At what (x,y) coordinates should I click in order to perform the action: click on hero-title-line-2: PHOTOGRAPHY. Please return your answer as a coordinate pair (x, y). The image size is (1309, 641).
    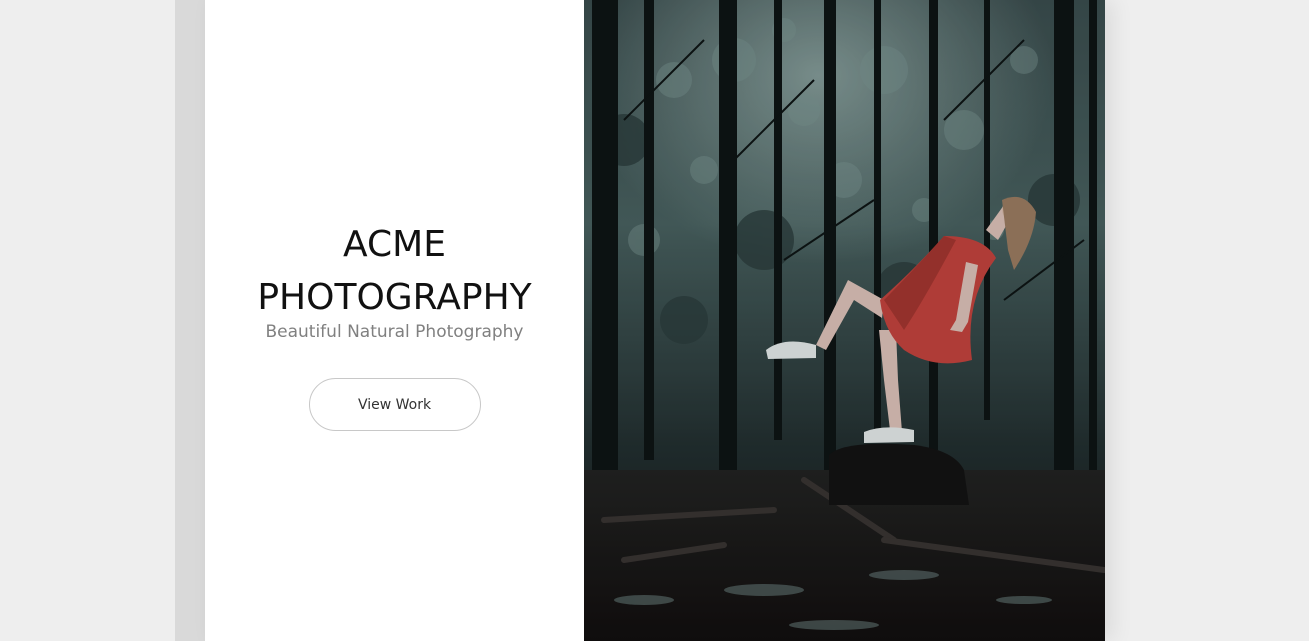
    Looking at the image, I should click on (394, 297).